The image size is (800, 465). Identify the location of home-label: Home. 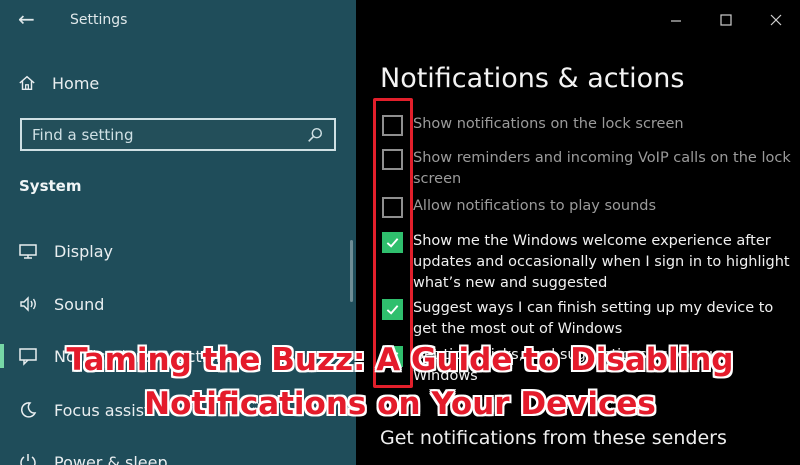
(76, 83).